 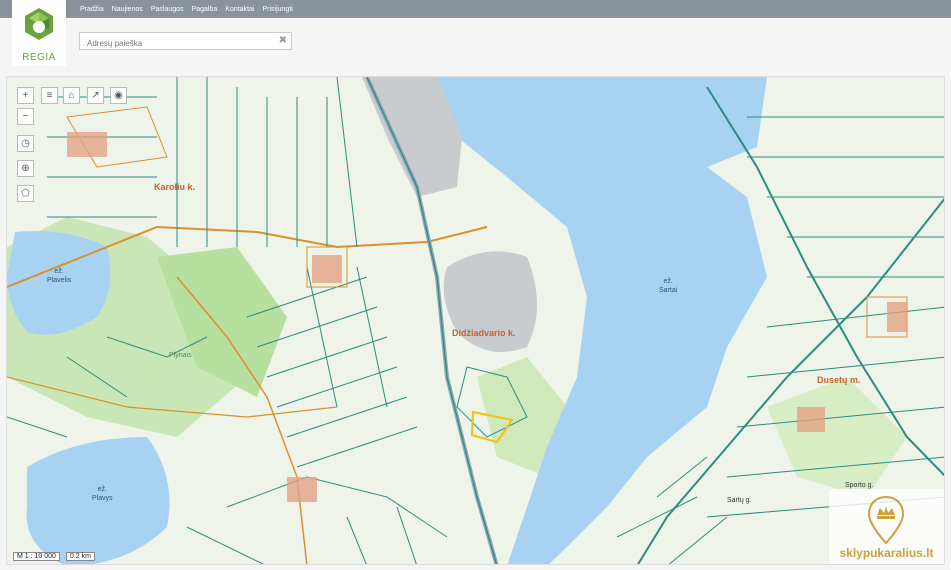 I want to click on nav-login: Prisijungti, so click(x=277, y=9).